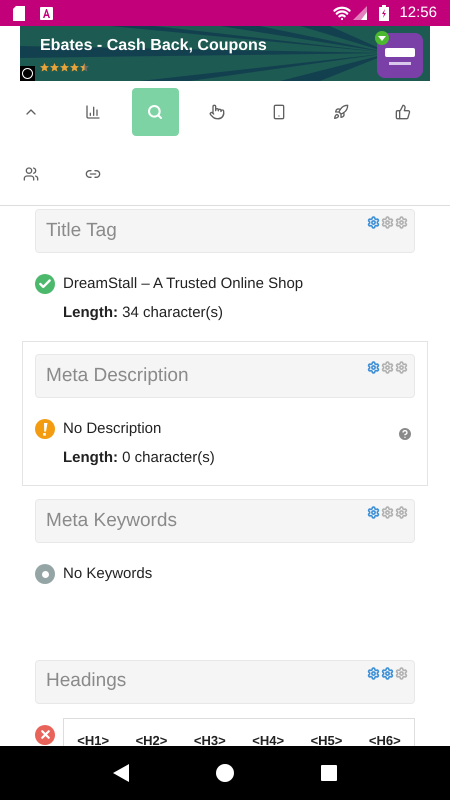 This screenshot has width=450, height=800. What do you see at coordinates (139, 458) in the screenshot?
I see `length-text: Length: 0 character(s)` at bounding box center [139, 458].